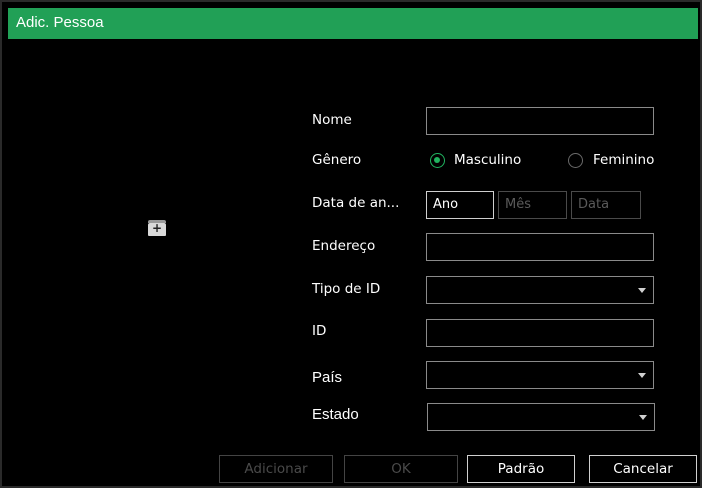 This screenshot has height=488, width=702. I want to click on id-input, so click(540, 333).